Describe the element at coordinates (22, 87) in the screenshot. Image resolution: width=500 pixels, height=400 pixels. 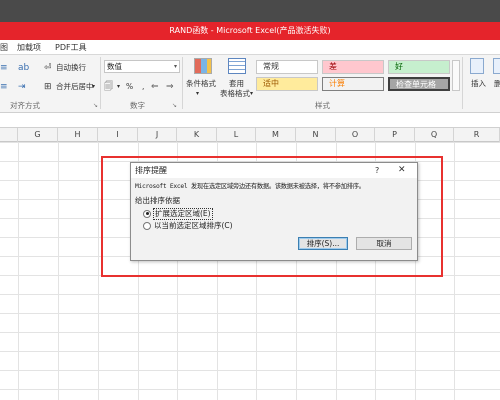
I see `indent-icon: ⇥` at that location.